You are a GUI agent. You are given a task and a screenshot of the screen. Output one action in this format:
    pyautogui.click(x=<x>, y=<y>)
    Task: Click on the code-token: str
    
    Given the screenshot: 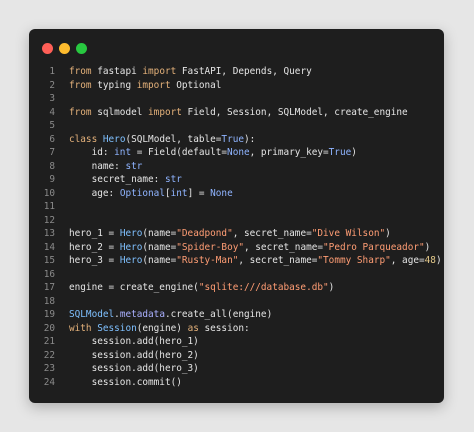 What is the action you would take?
    pyautogui.click(x=173, y=179)
    